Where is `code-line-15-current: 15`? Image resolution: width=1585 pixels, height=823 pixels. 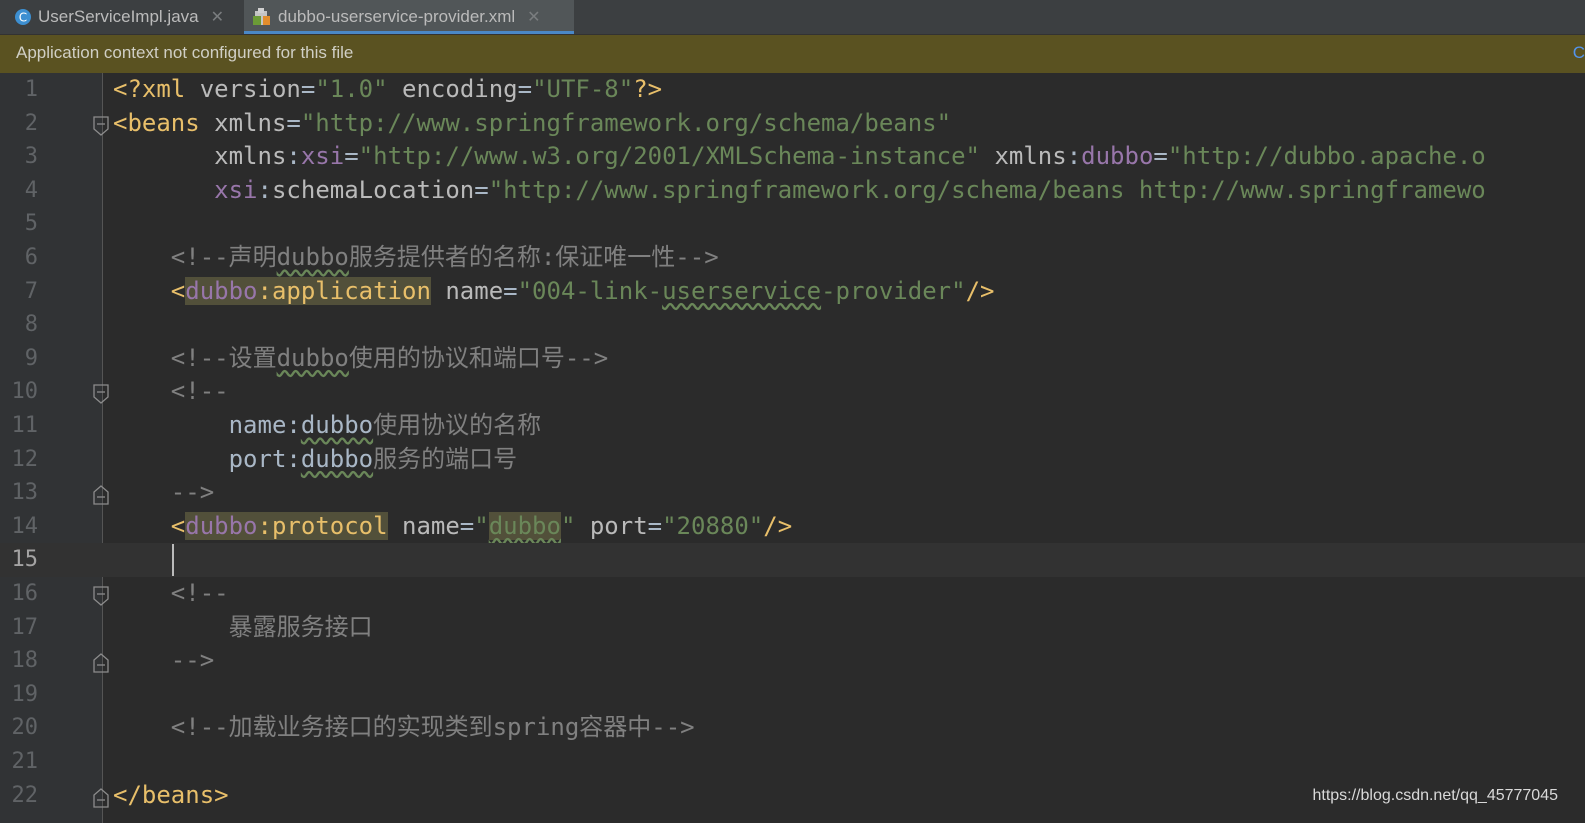
code-line-15-current: 15 is located at coordinates (792, 560).